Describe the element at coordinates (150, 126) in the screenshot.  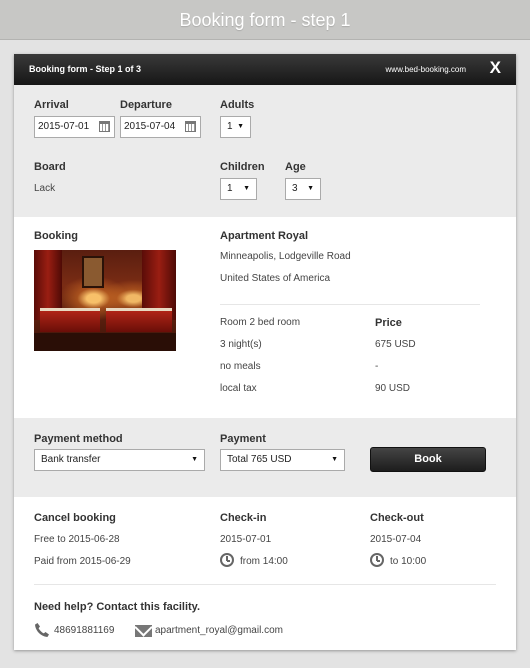
I see `departure-date-value: 2015-07-04` at that location.